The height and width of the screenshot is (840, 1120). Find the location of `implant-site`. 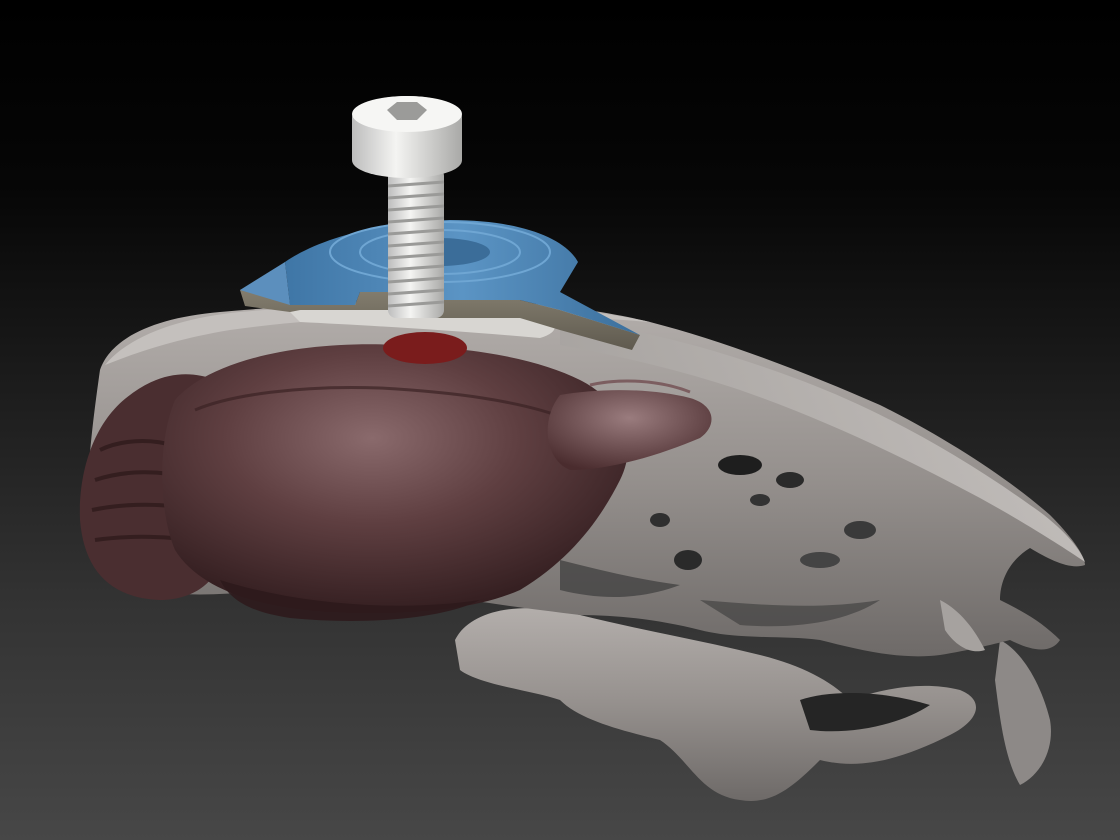

implant-site is located at coordinates (425, 348).